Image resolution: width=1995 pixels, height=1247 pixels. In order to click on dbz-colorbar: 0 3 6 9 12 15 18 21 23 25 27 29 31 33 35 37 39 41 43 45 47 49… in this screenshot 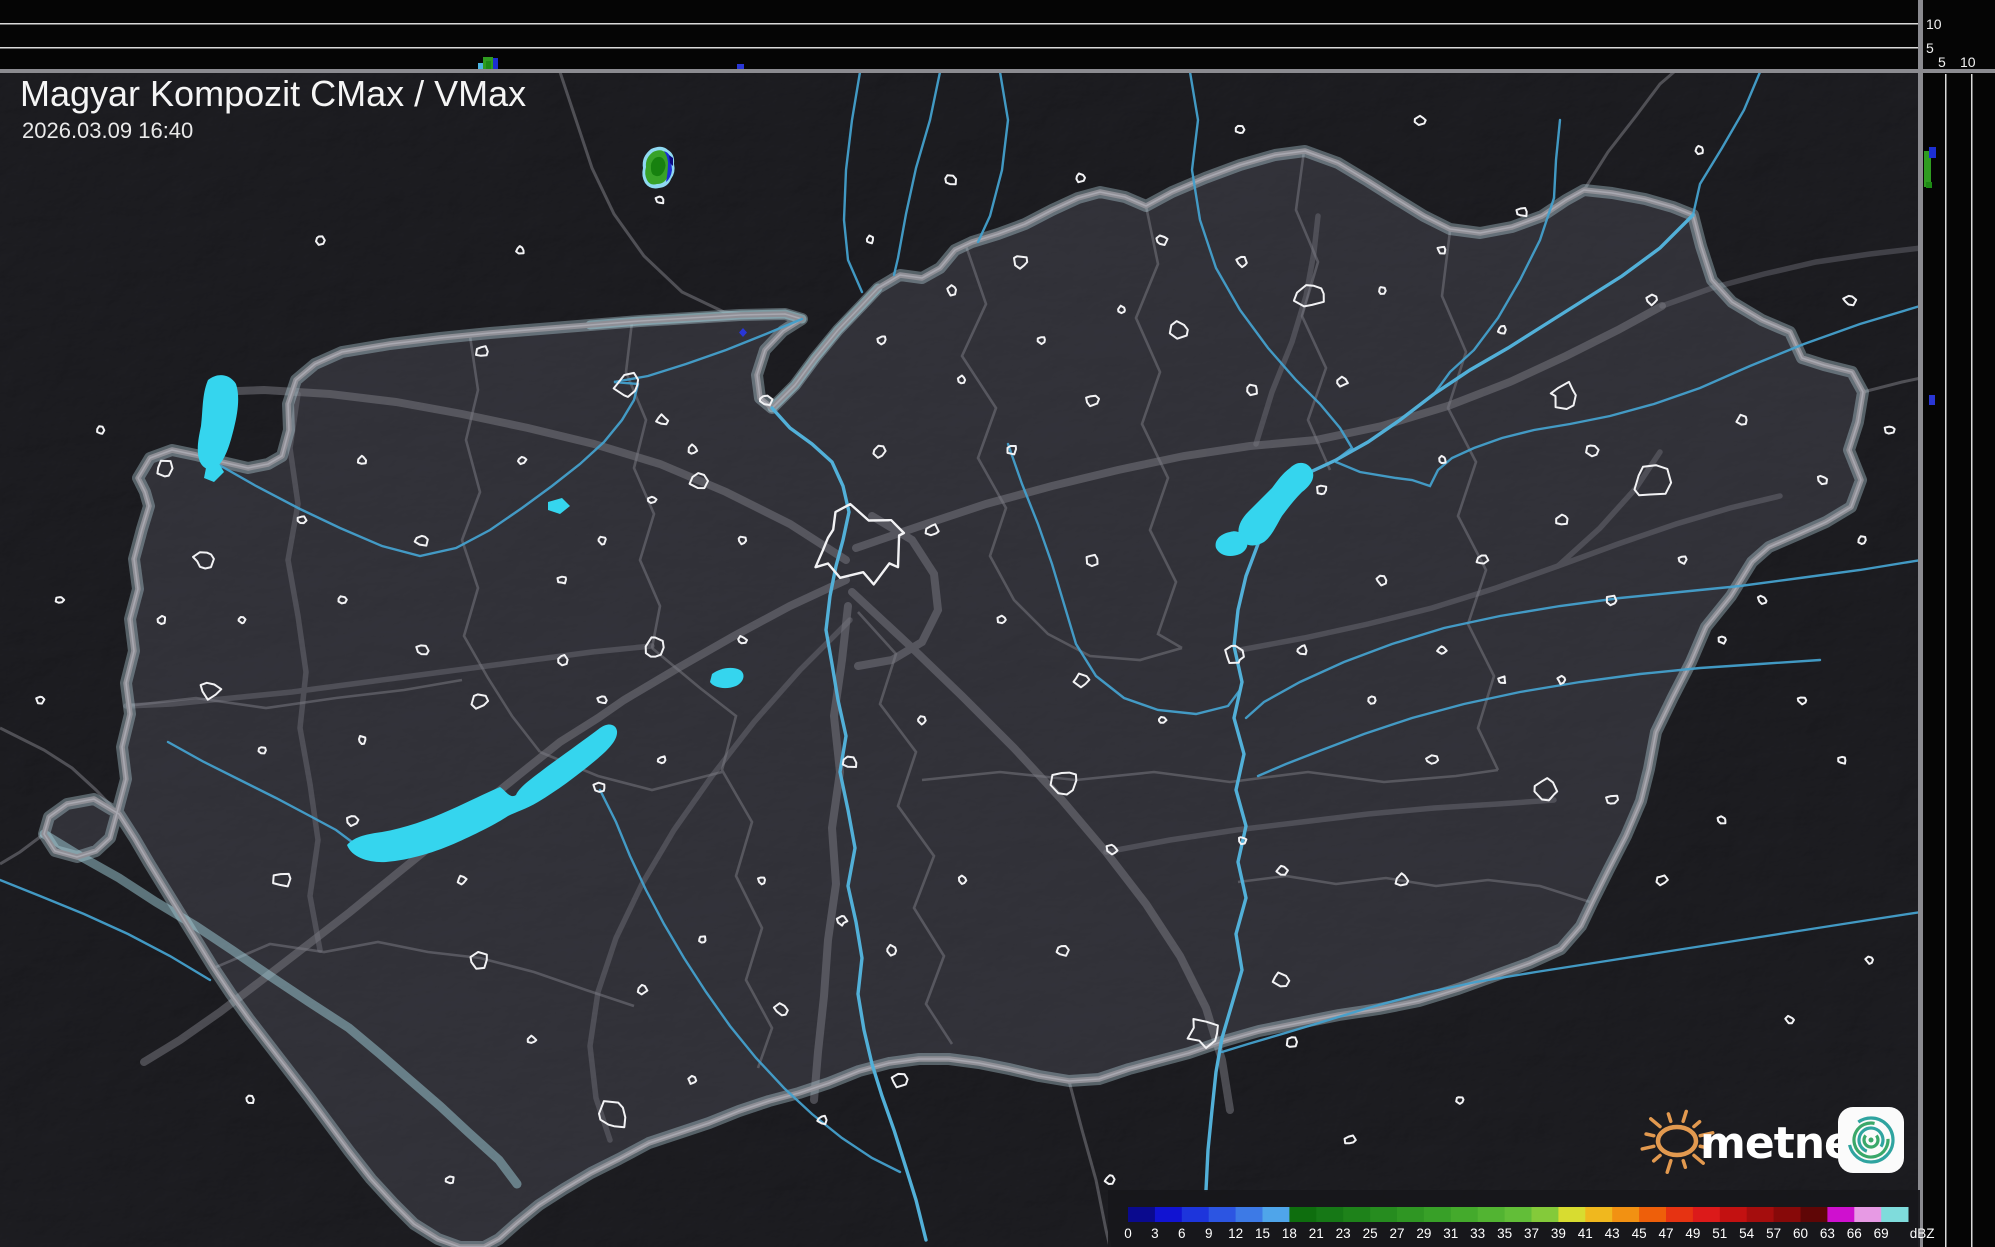, I will do `click(1521, 1218)`.